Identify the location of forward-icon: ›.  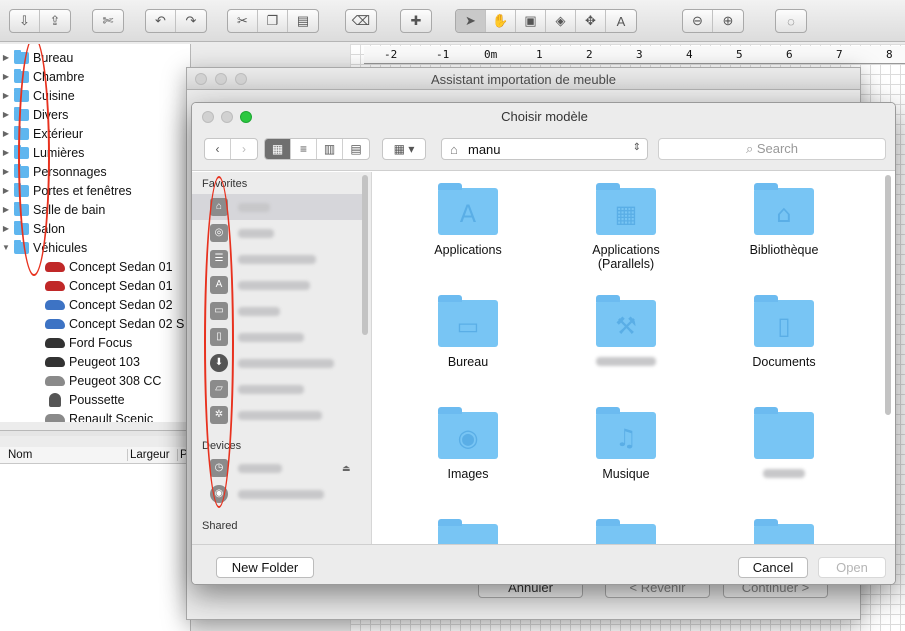
(244, 149).